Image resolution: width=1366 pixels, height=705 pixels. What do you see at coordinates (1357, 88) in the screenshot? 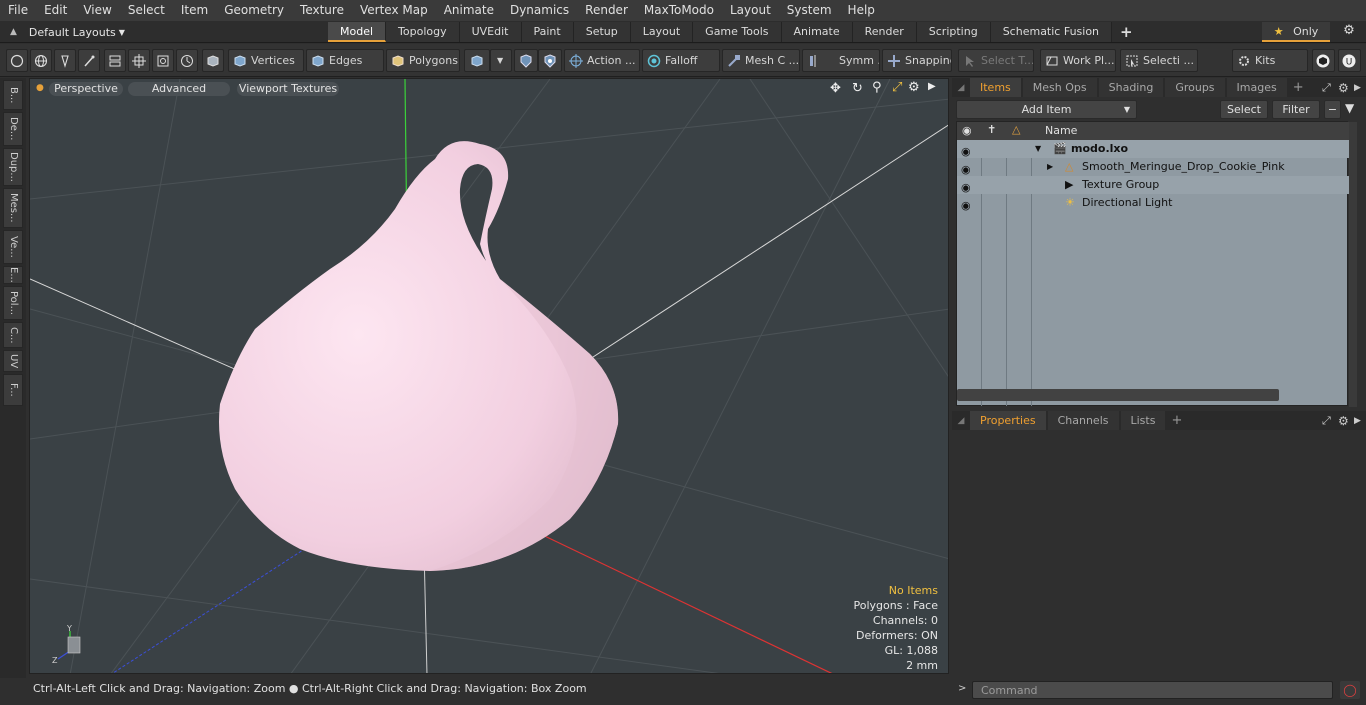
I see `items-expand-icon: ▶` at bounding box center [1357, 88].